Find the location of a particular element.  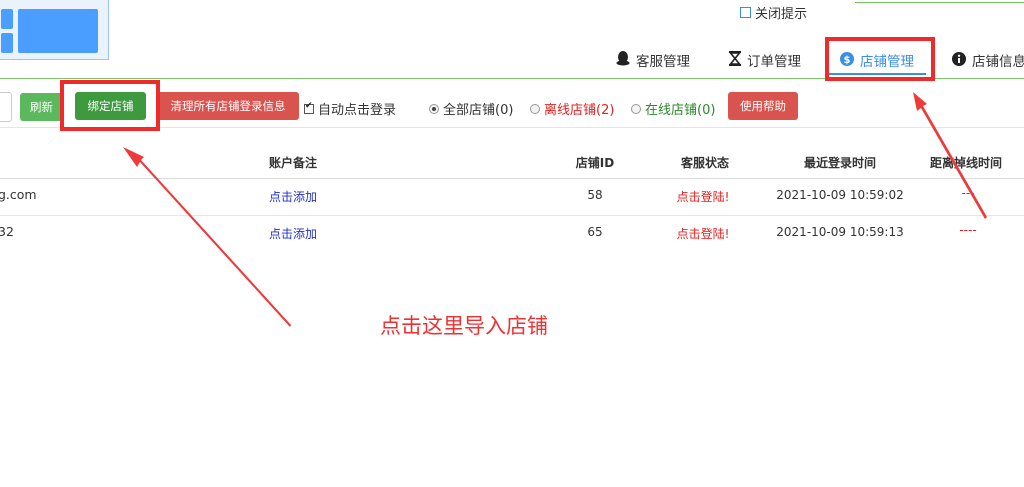

close-tip-toggle: 关闭提示 is located at coordinates (773, 12).